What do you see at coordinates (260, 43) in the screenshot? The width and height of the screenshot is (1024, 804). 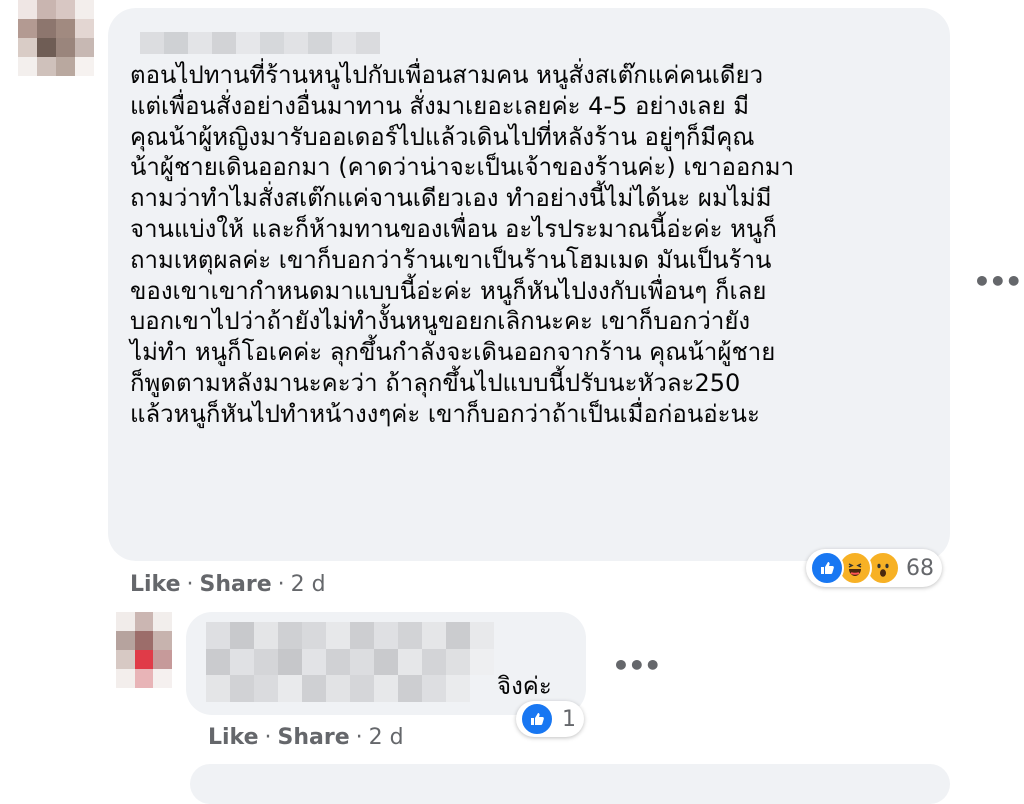 I see `commenter-name-blurred` at bounding box center [260, 43].